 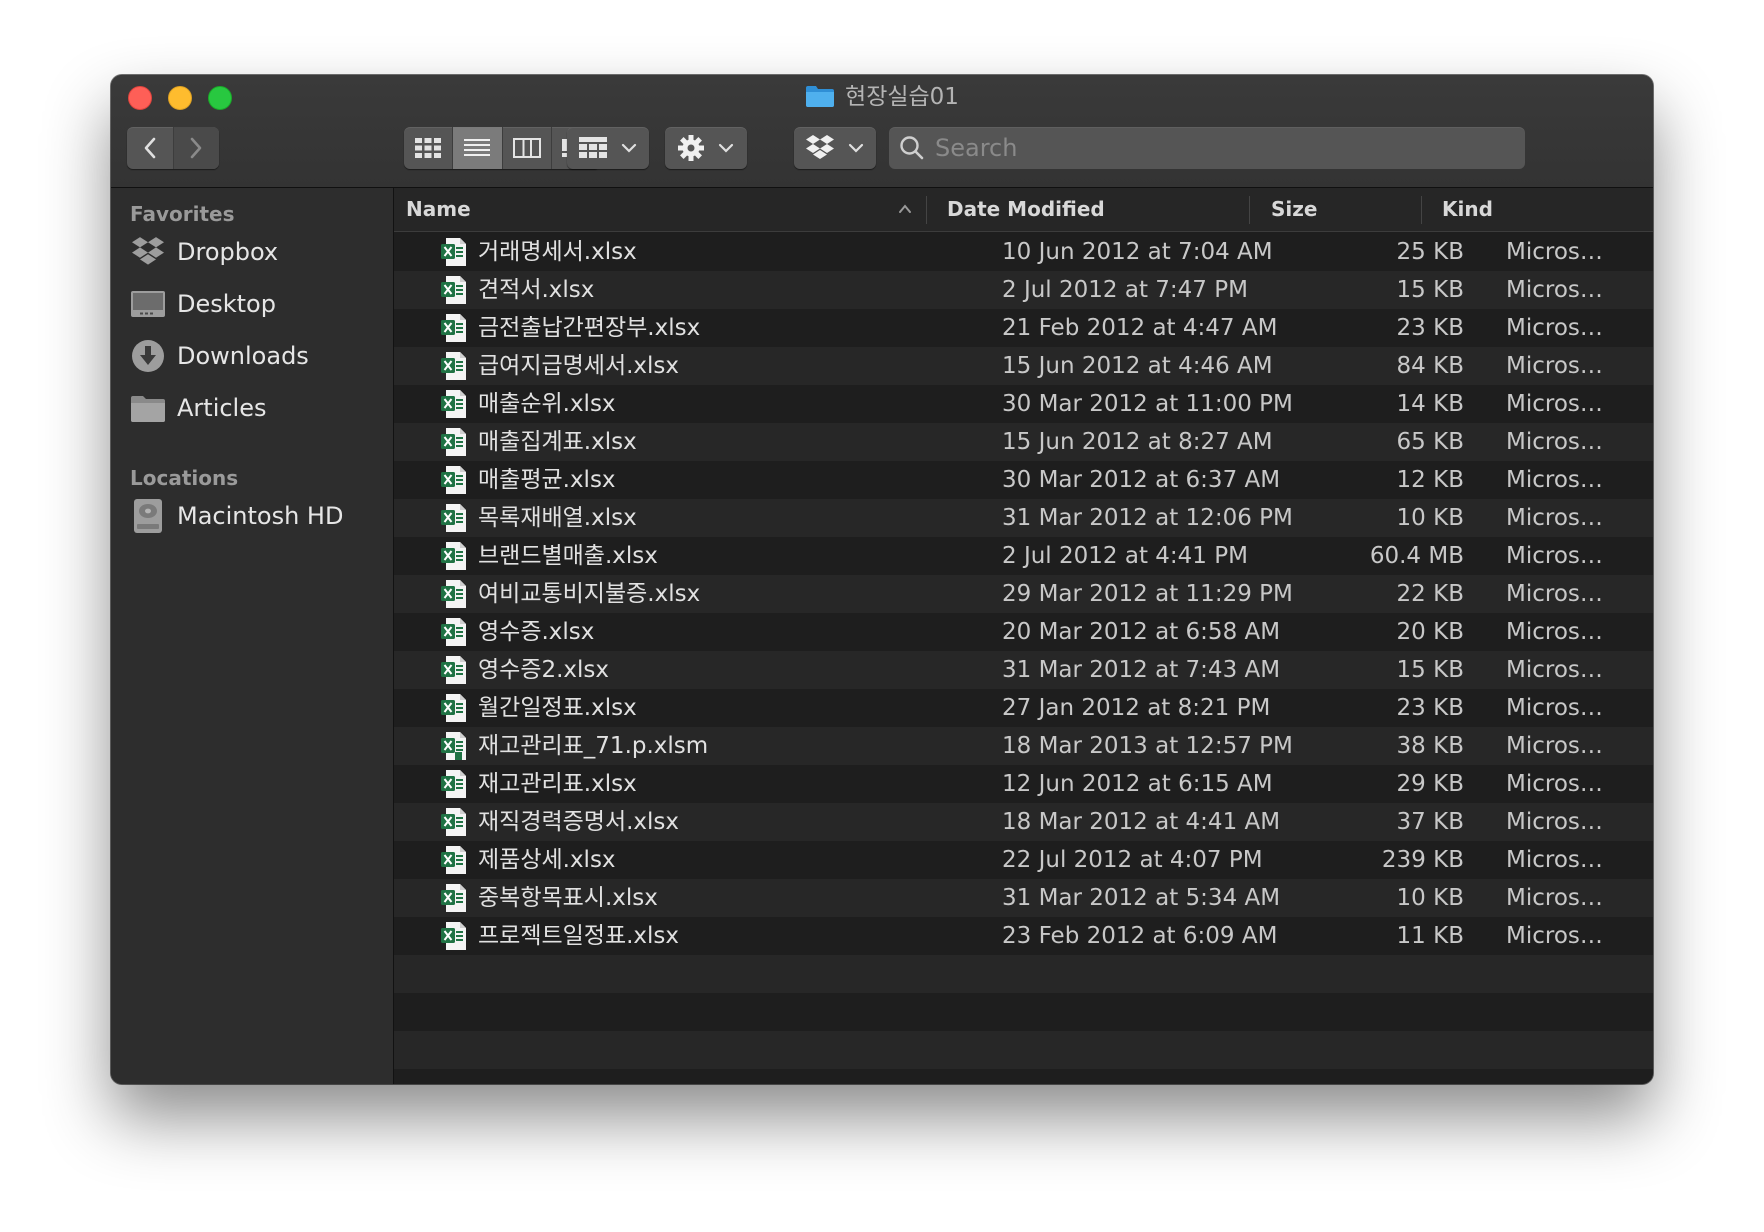 I want to click on hard-drive-icon, so click(x=148, y=516).